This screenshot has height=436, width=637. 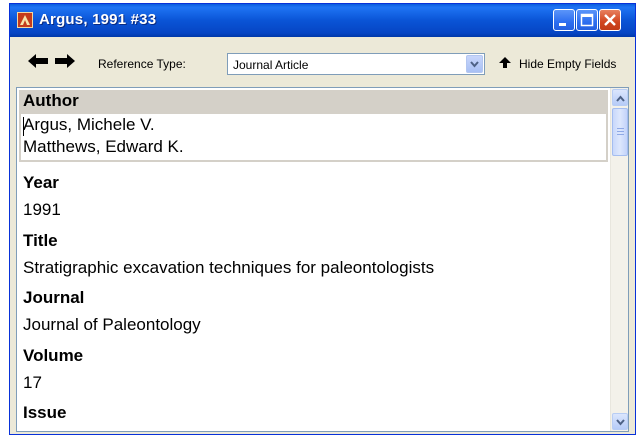 I want to click on maximize-icon, so click(x=587, y=20).